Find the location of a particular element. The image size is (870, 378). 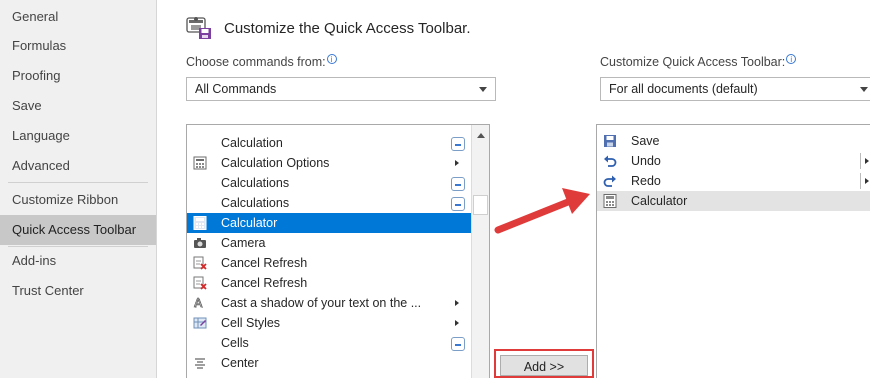

choose-commands-select: All Commands is located at coordinates (341, 89).